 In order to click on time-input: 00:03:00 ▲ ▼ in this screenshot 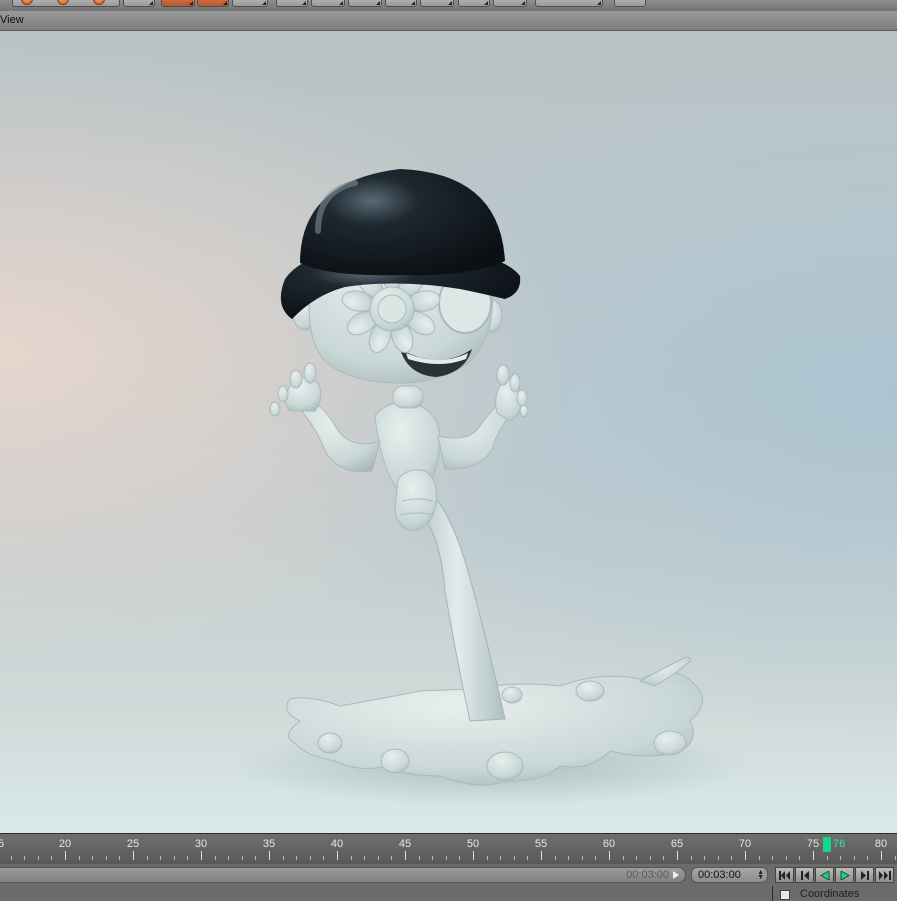, I will do `click(729, 875)`.